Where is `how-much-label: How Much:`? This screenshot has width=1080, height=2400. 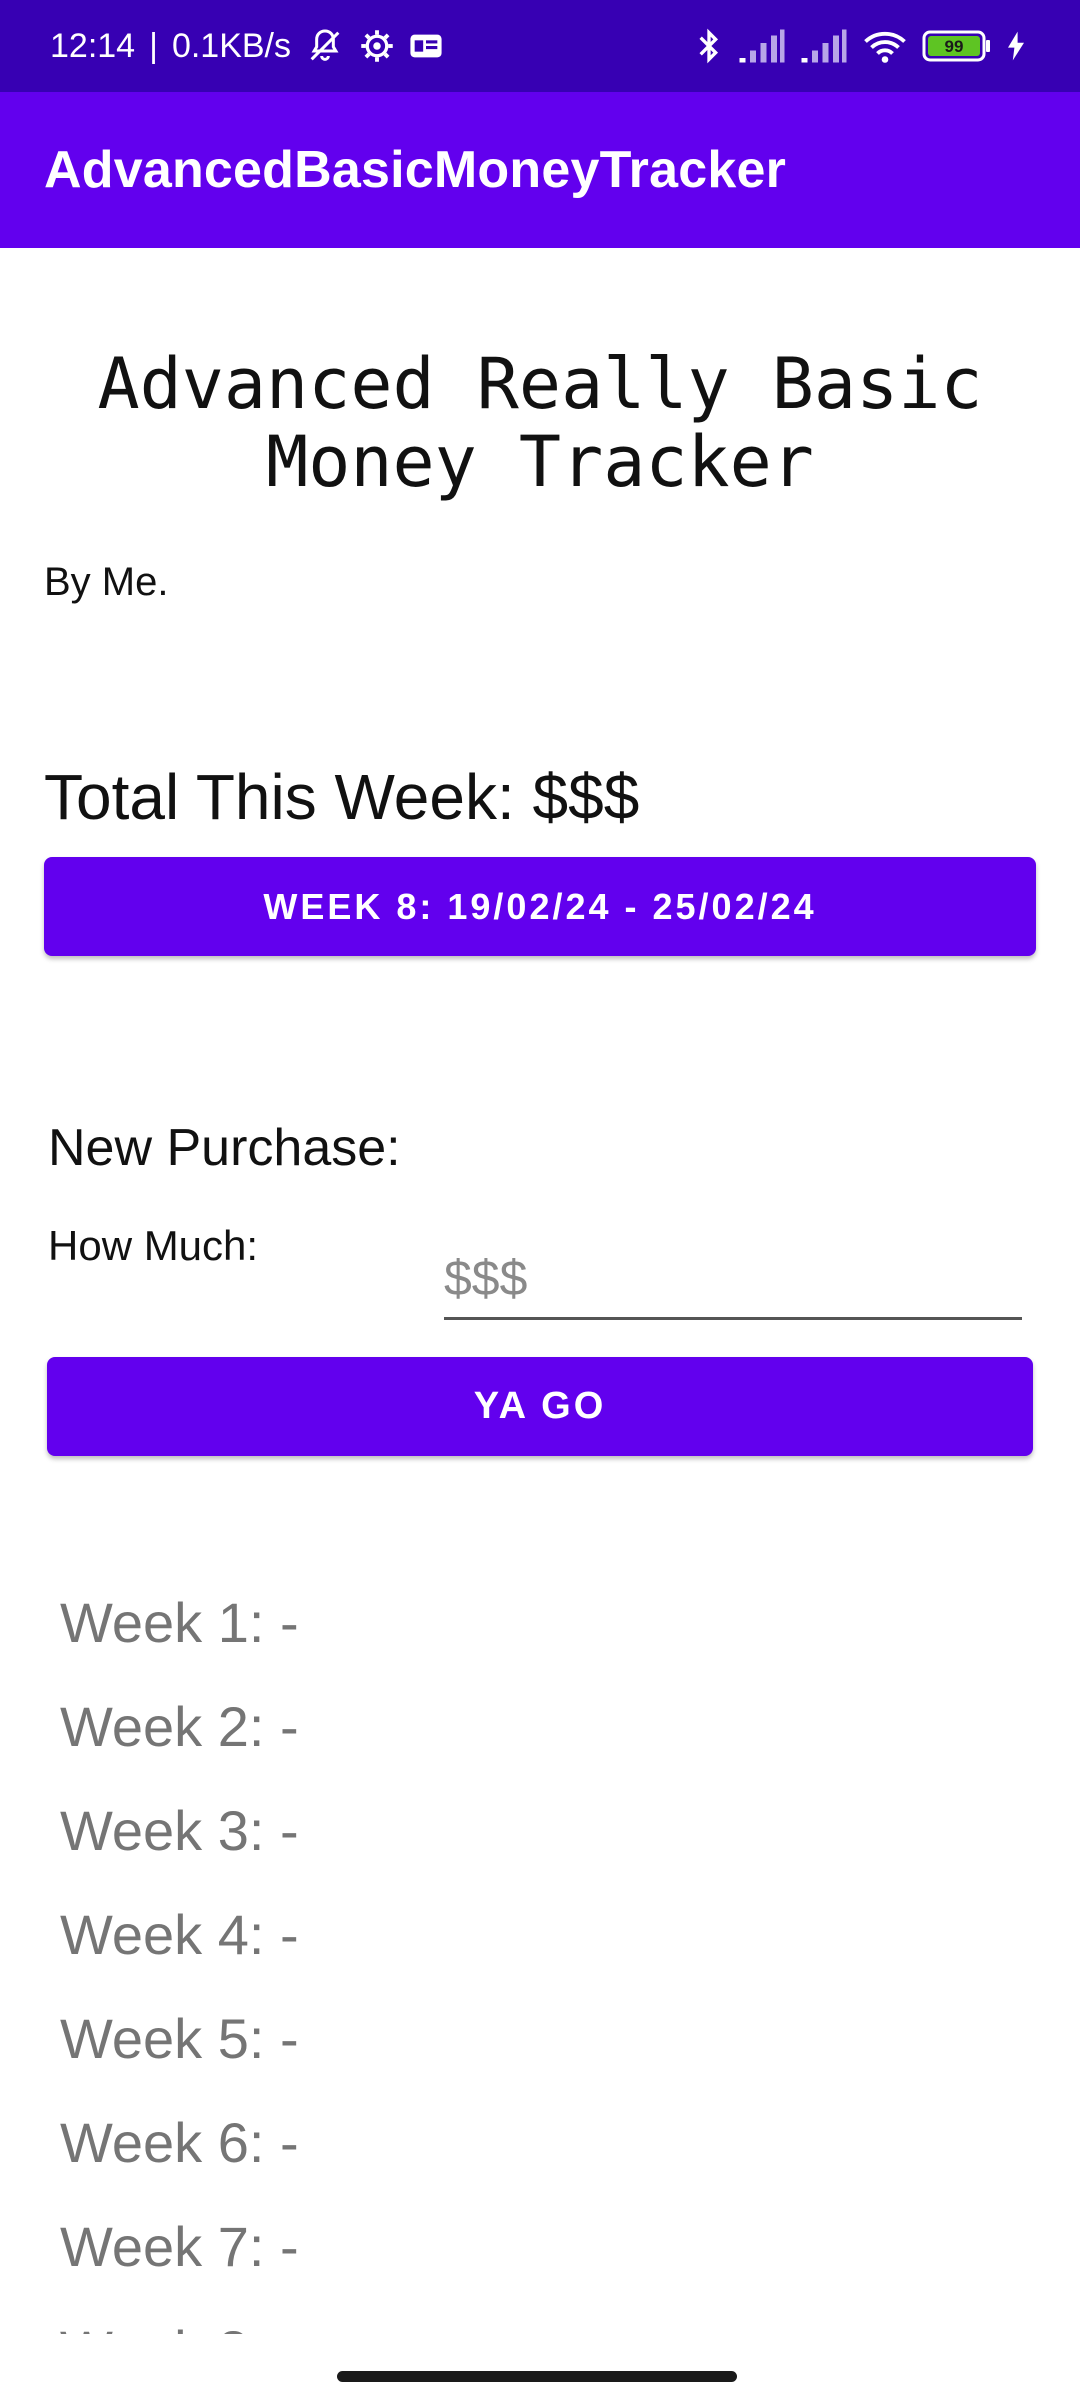 how-much-label: How Much: is located at coordinates (153, 1245).